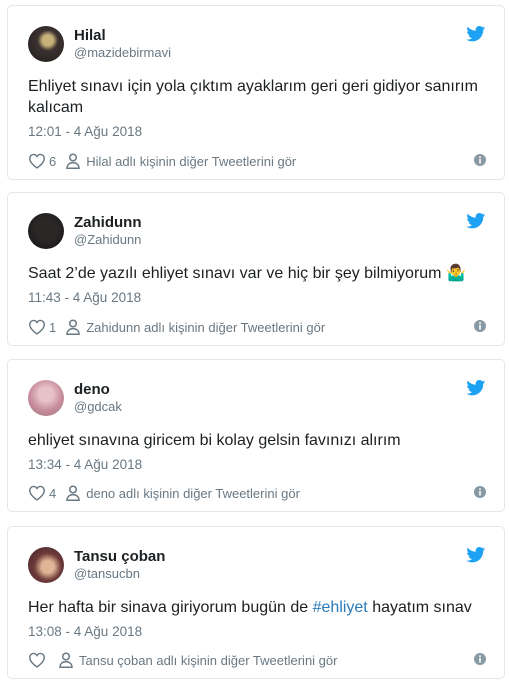  I want to click on shrug-emoji: 🤷‍♂️, so click(455, 273).